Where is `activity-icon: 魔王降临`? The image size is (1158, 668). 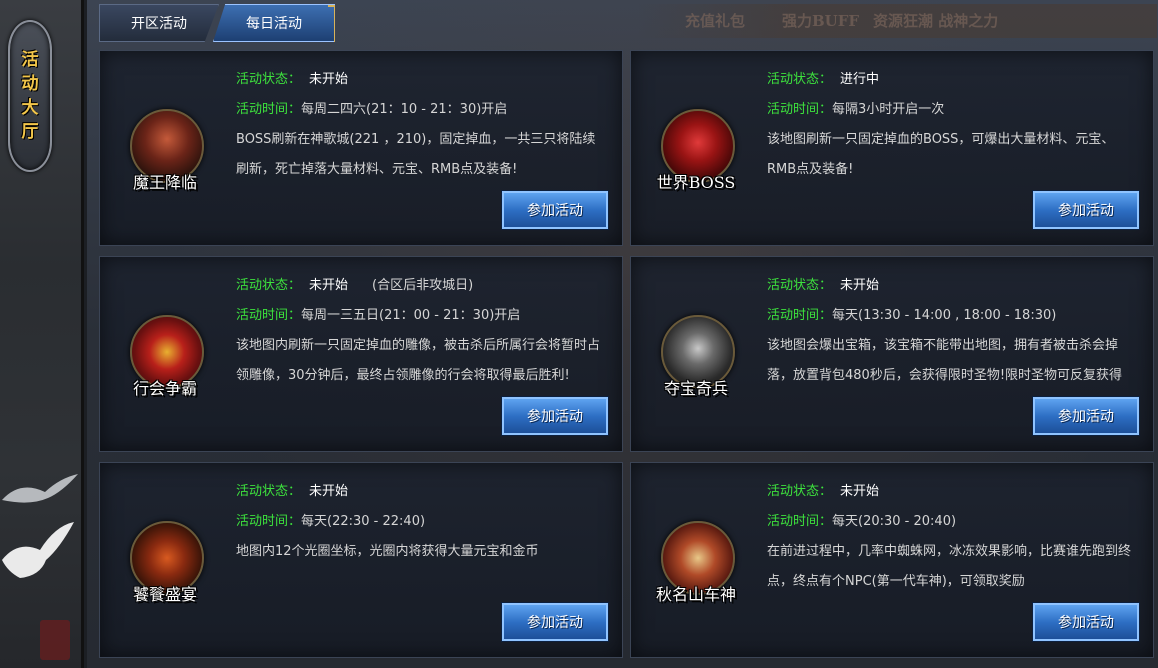
activity-icon: 魔王降临 is located at coordinates (164, 154).